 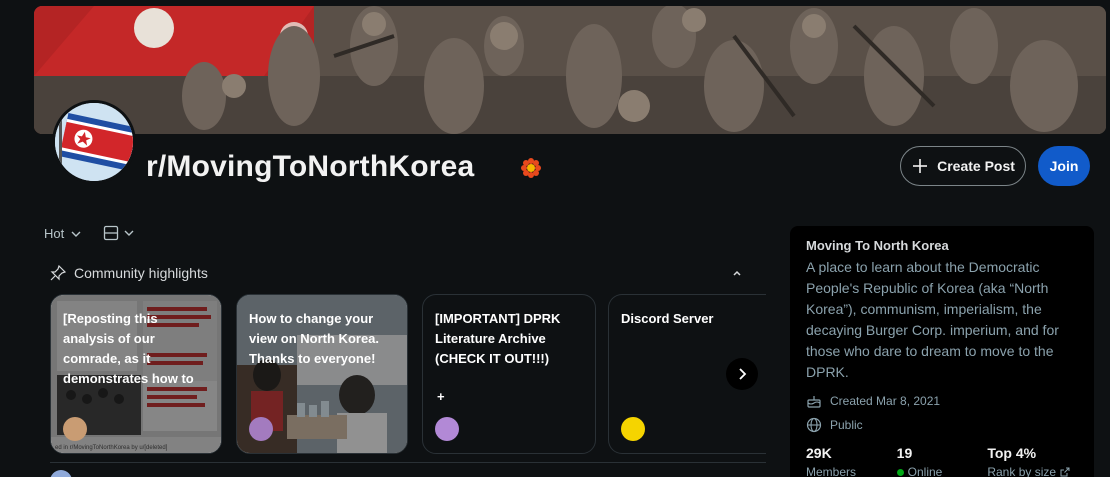 What do you see at coordinates (814, 402) in the screenshot?
I see `cake-icon` at bounding box center [814, 402].